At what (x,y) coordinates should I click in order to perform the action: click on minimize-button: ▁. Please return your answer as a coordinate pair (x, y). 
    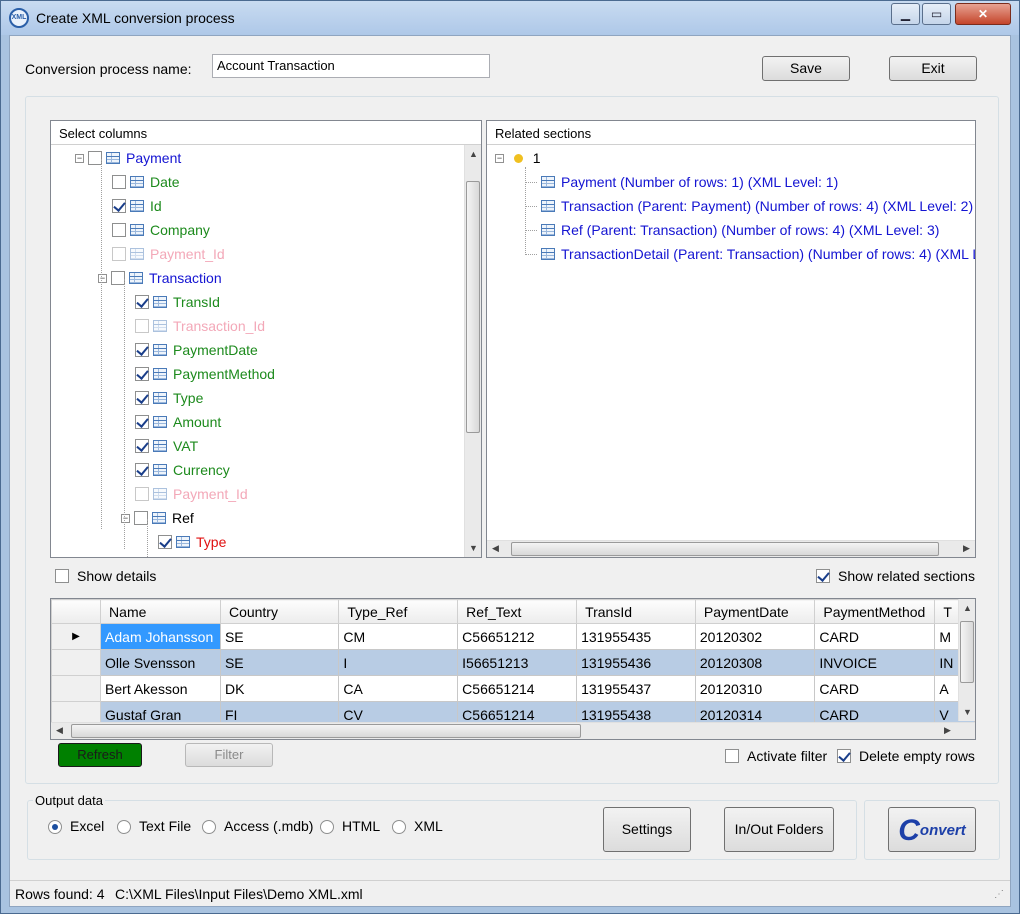
    Looking at the image, I should click on (905, 14).